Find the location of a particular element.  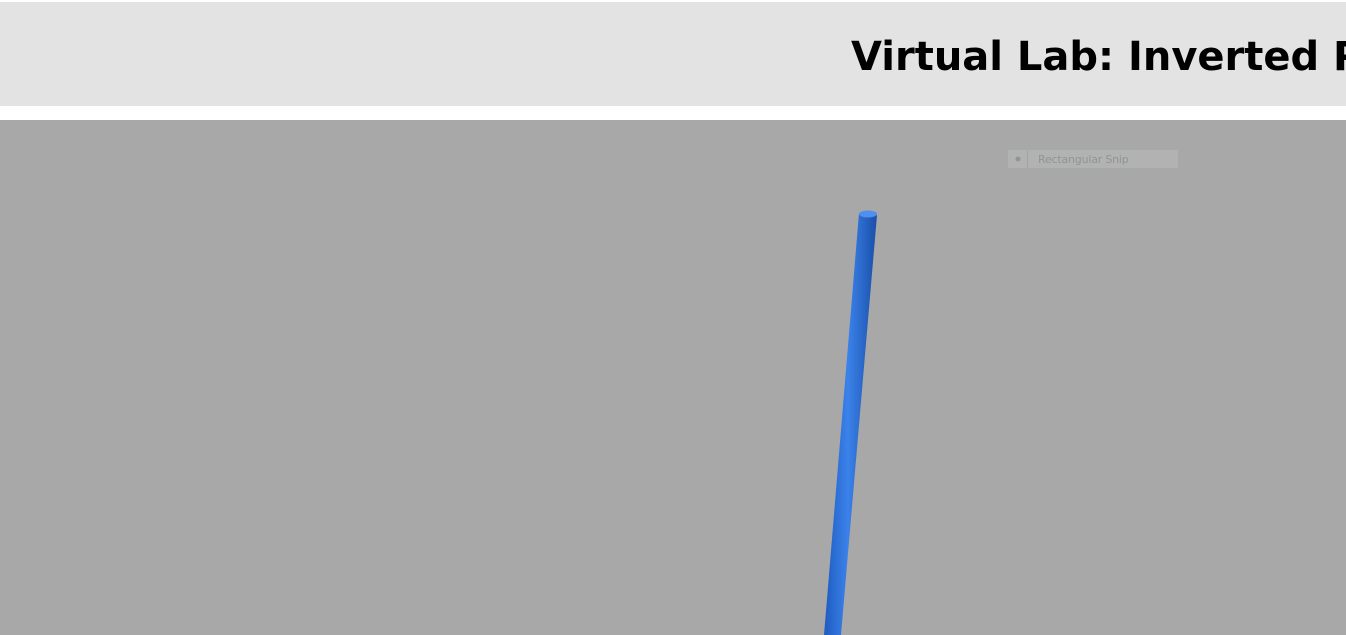

pendulum-rod is located at coordinates (850, 422).